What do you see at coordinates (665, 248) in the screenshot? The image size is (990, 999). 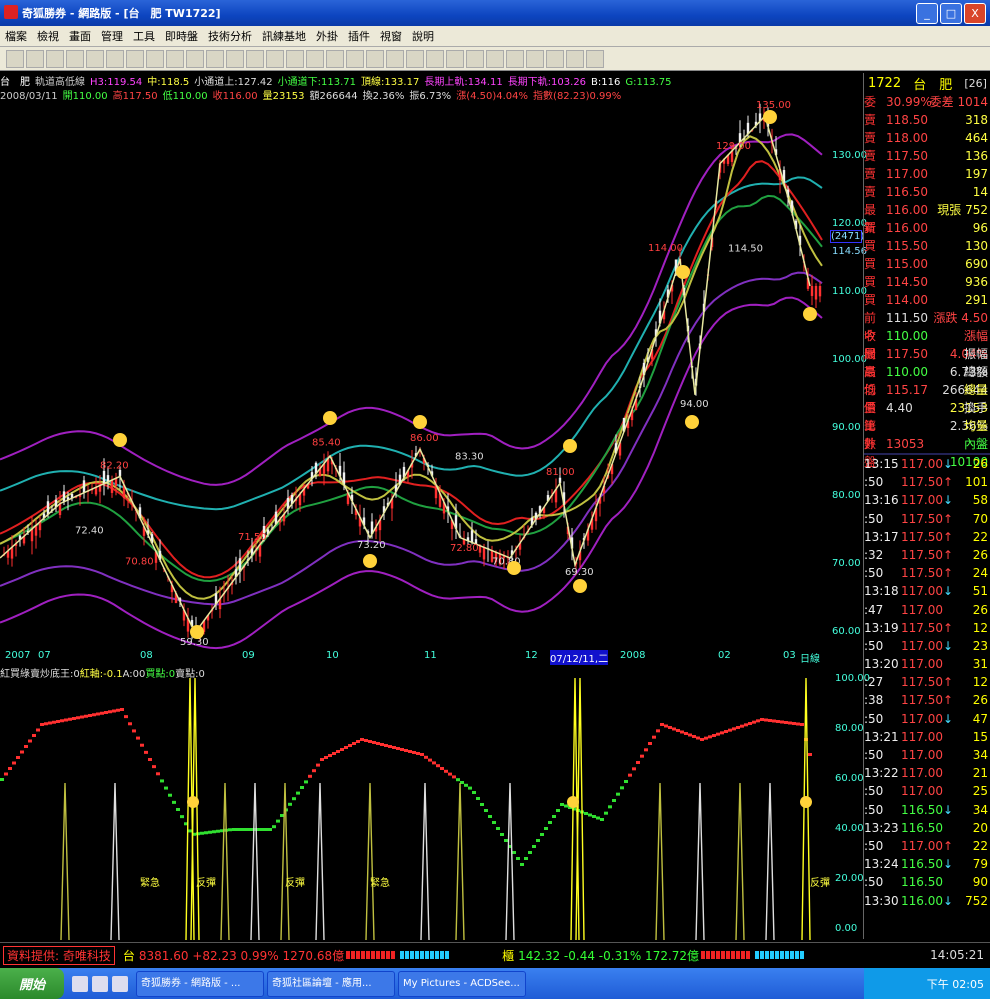 I see `price-label: 114.00` at bounding box center [665, 248].